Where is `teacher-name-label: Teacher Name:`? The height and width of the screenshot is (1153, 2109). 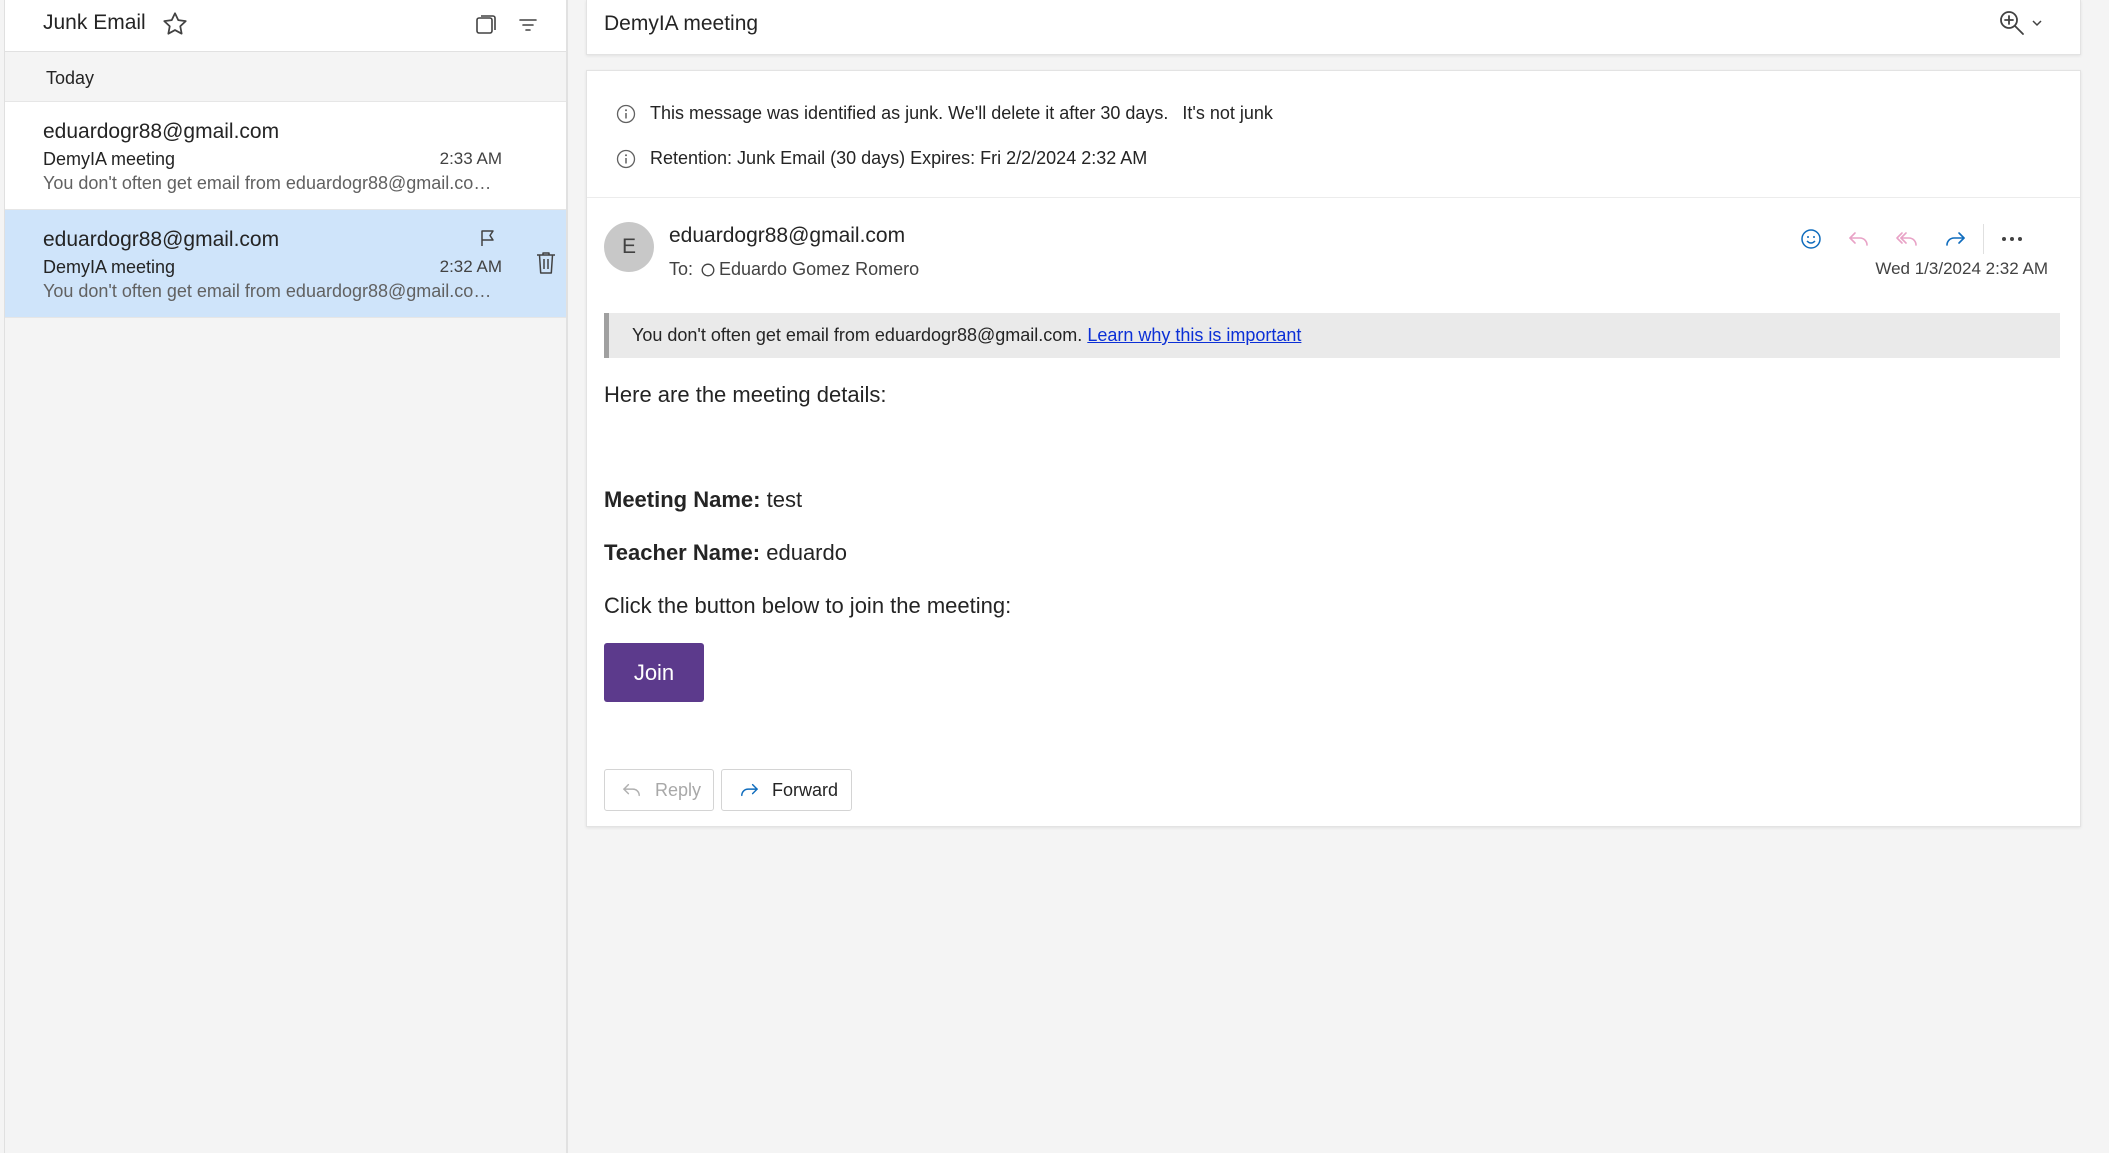
teacher-name-label: Teacher Name: is located at coordinates (682, 552).